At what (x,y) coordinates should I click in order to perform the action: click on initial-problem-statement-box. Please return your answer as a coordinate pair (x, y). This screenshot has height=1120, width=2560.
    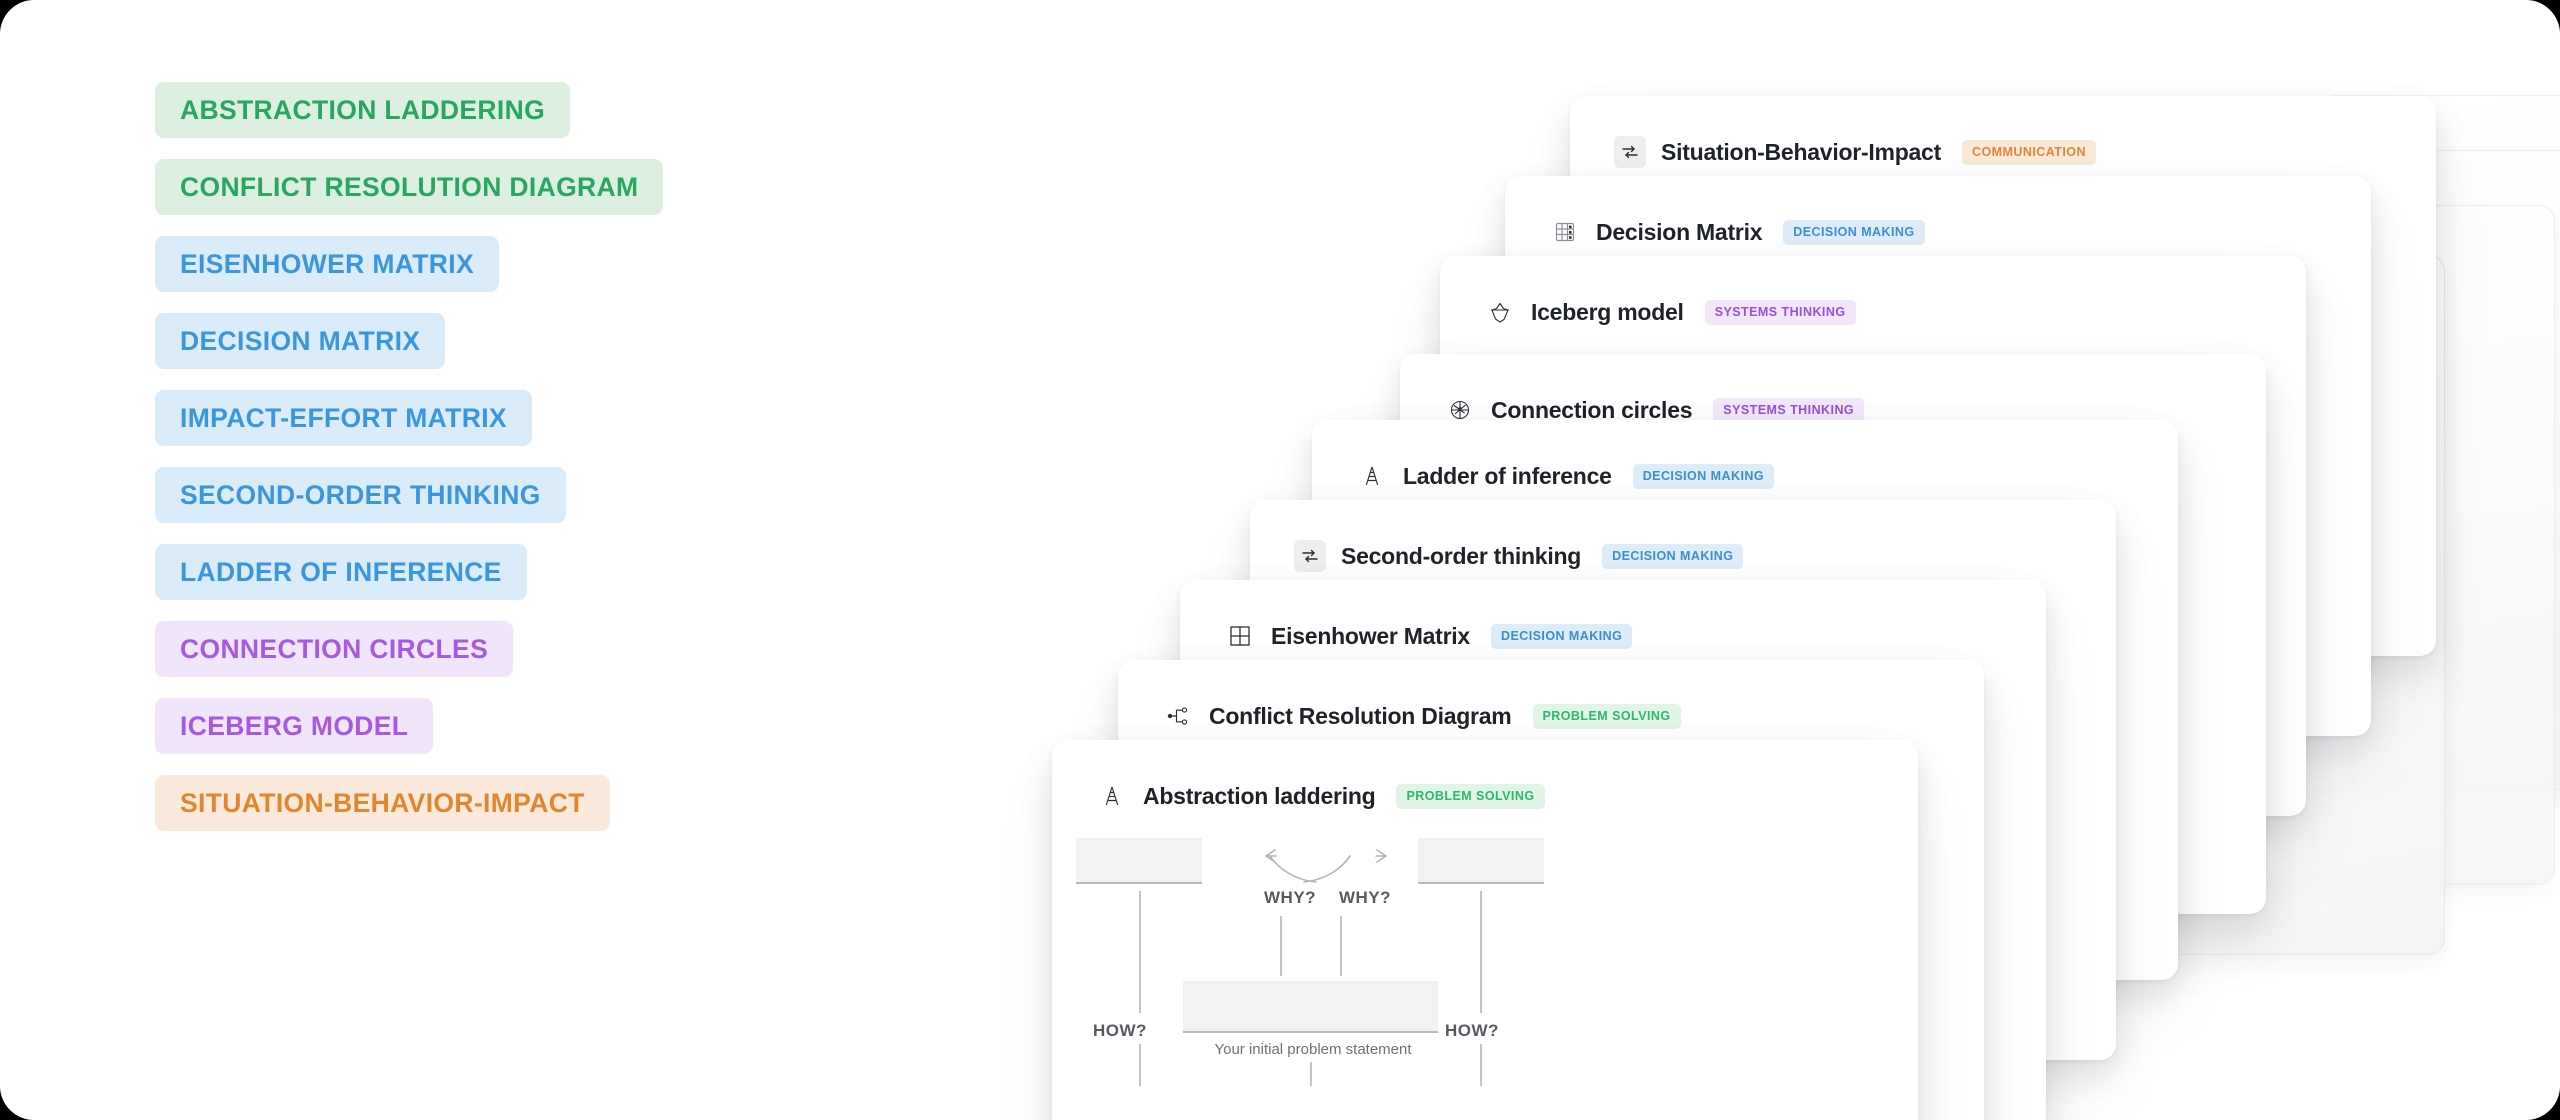
    Looking at the image, I should click on (1310, 1007).